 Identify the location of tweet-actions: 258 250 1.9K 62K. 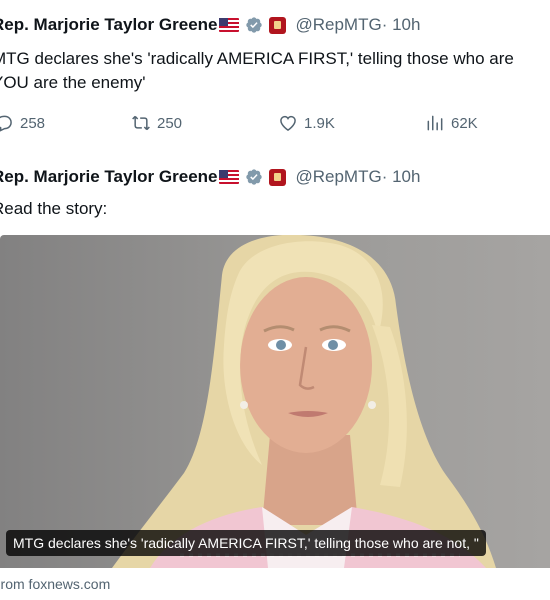
(275, 124).